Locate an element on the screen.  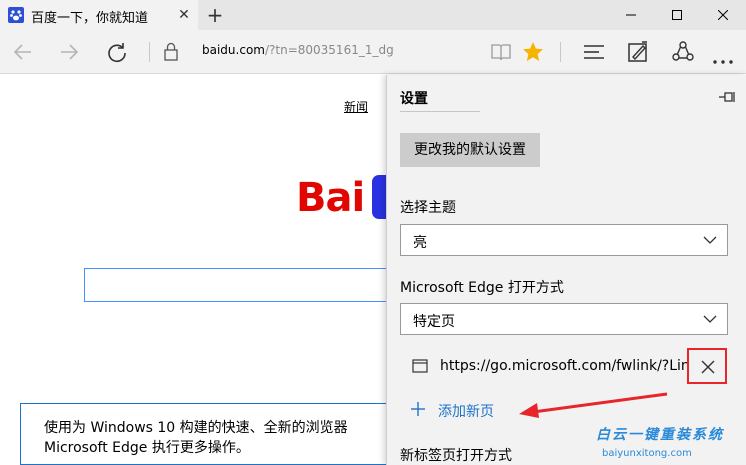
back-button is located at coordinates (23, 52).